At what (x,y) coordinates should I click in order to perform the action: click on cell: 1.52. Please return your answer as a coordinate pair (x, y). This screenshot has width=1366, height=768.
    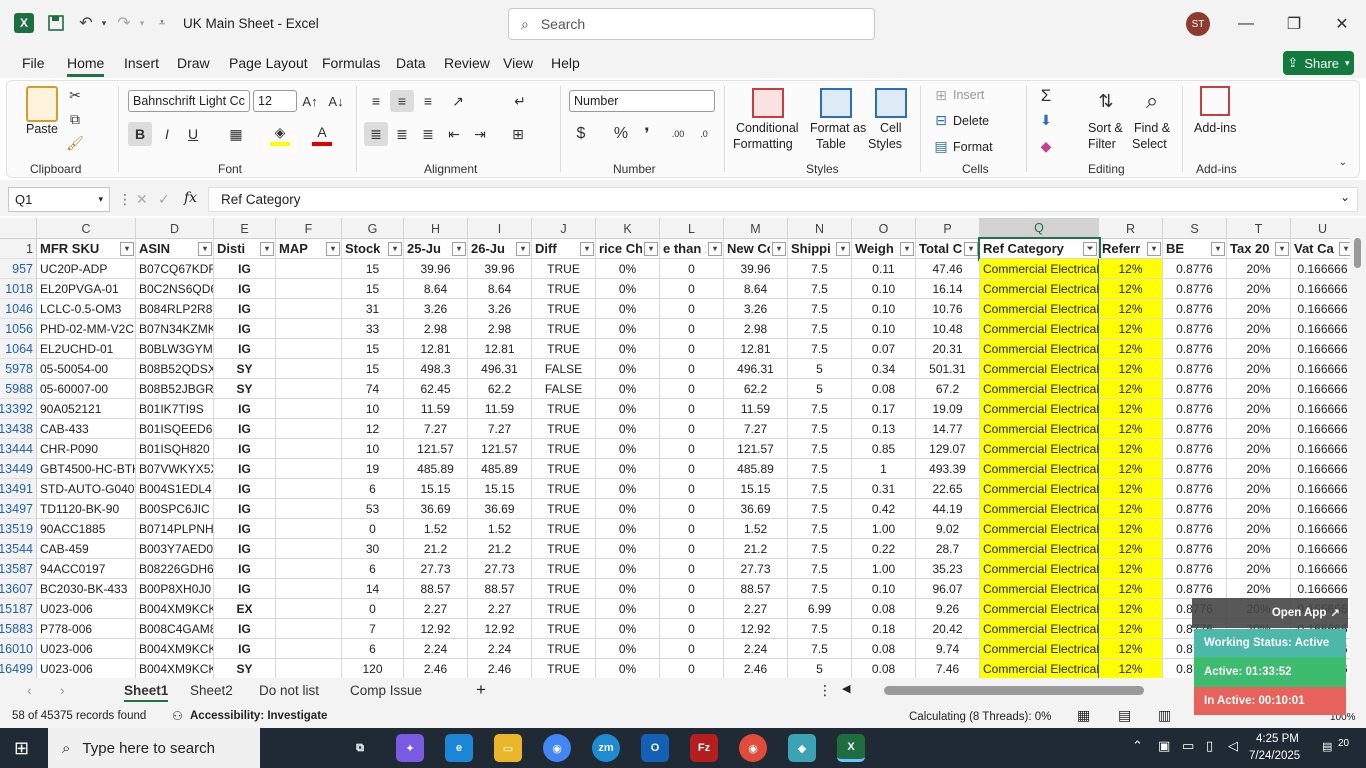
    Looking at the image, I should click on (500, 529).